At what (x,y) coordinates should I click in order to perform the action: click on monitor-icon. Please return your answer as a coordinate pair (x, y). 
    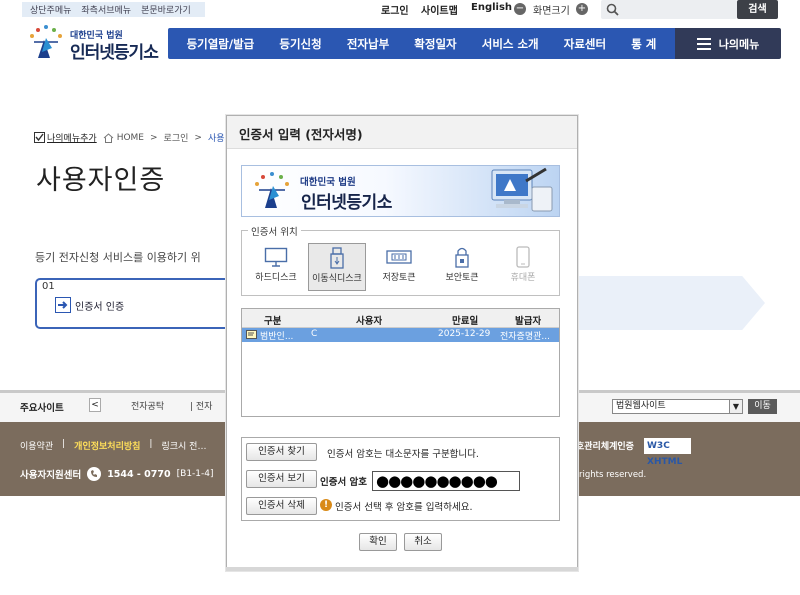
    Looking at the image, I should click on (276, 257).